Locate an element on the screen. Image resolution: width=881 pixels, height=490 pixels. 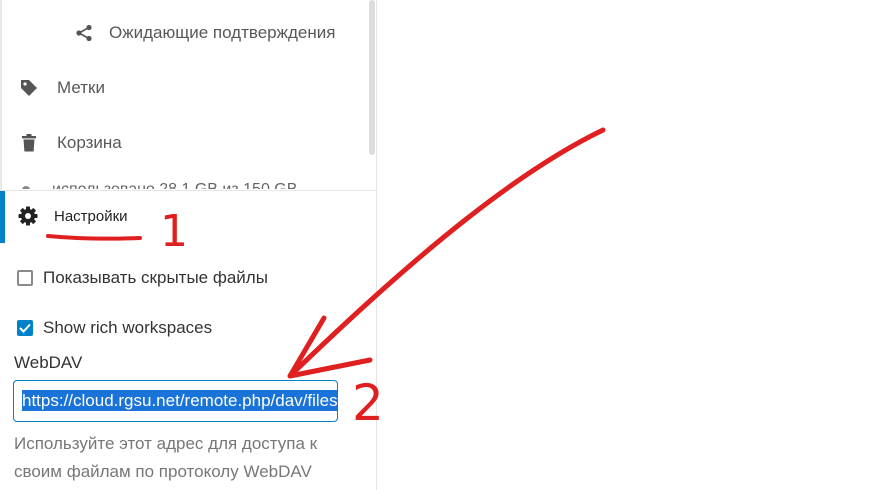
nav-item-label: Корзина is located at coordinates (89, 142).